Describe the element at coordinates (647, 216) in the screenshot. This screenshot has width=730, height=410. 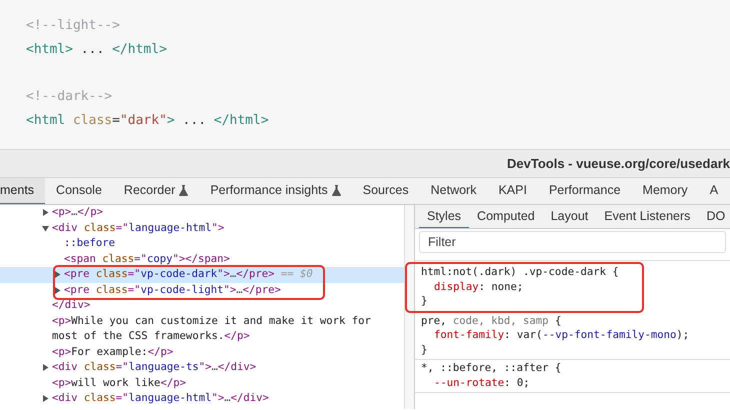
I see `tab: Event Listeners` at that location.